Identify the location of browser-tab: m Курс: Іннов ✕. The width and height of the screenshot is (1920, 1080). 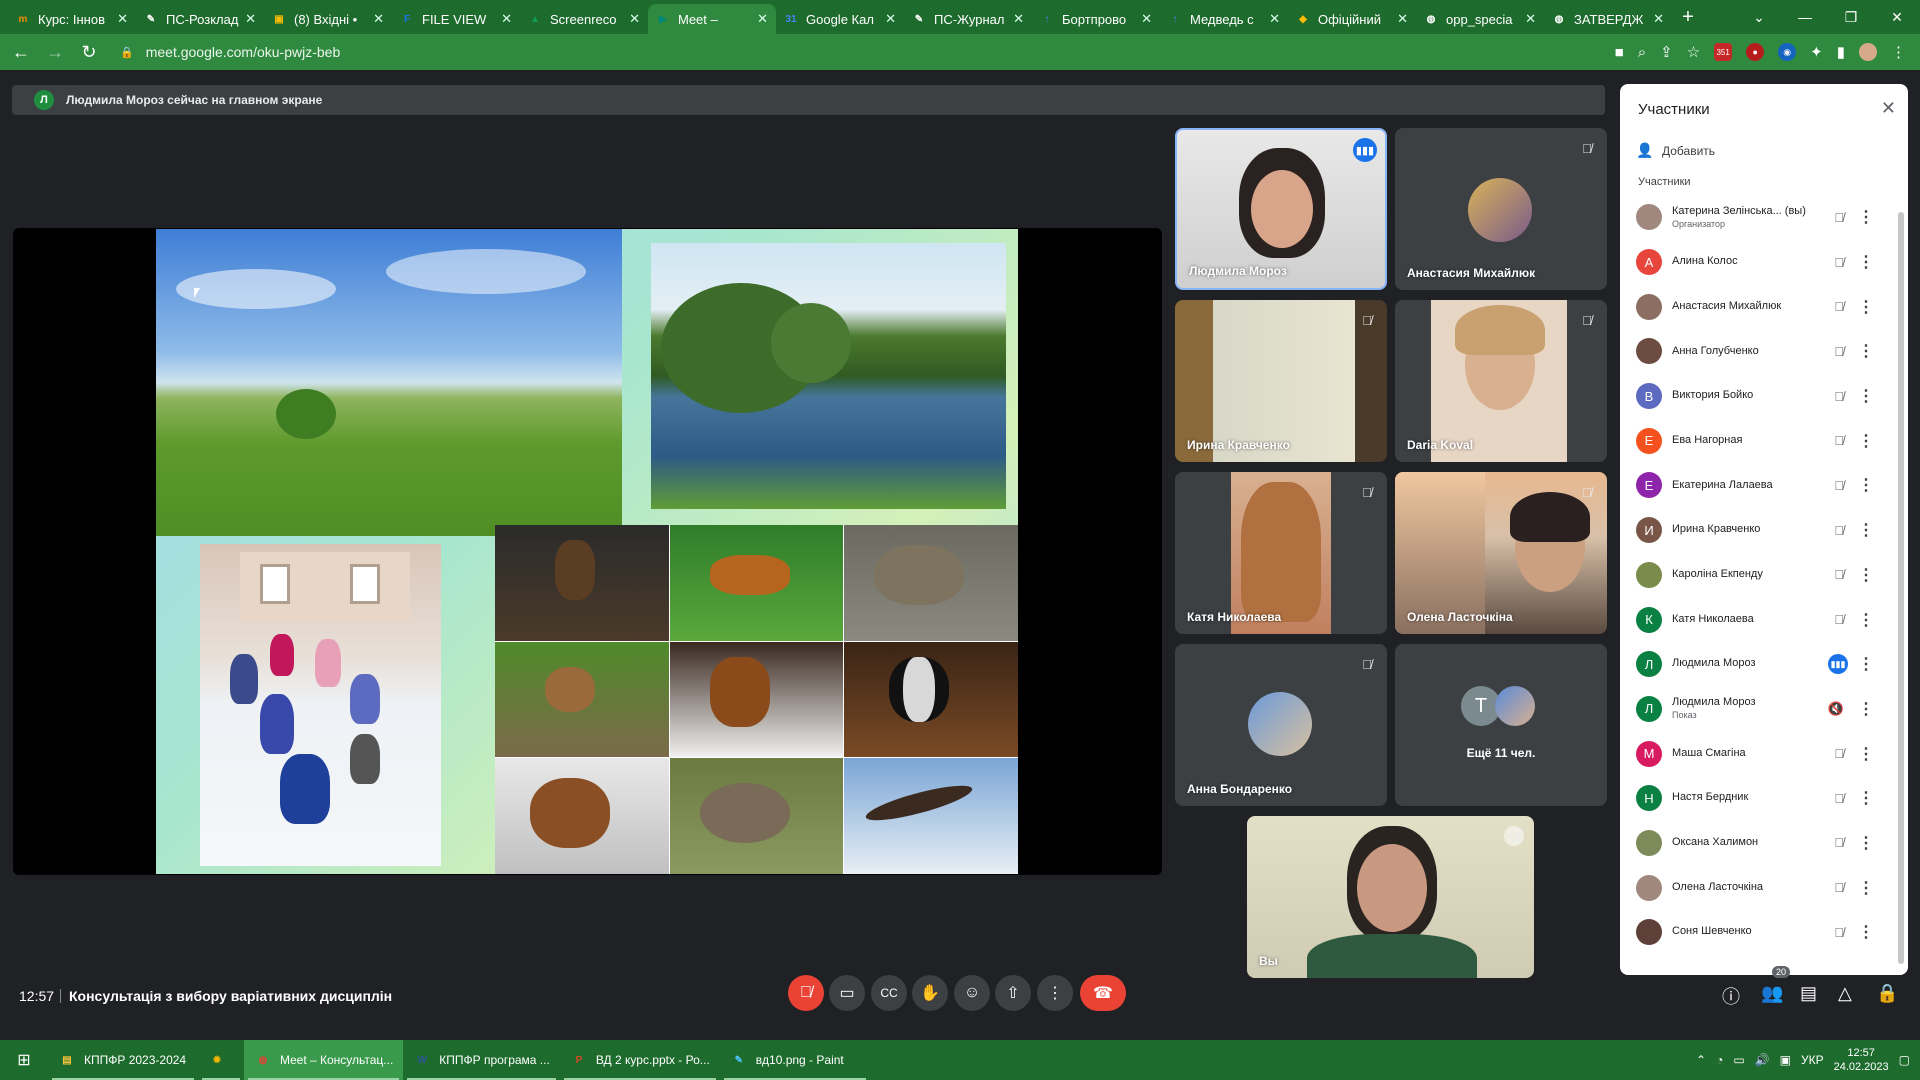
(72, 19).